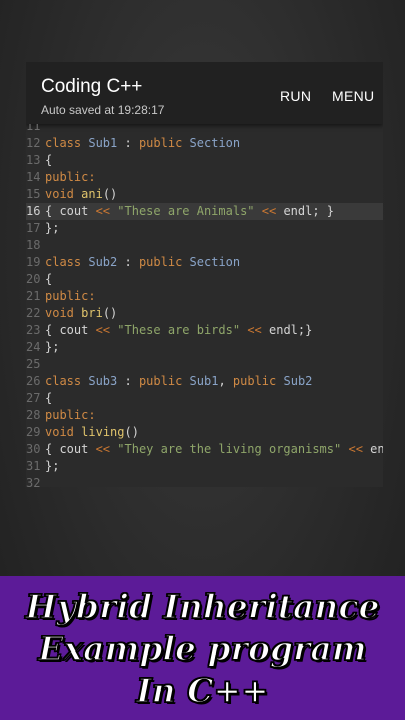 The image size is (405, 720). What do you see at coordinates (33, 262) in the screenshot?
I see `line-number: 19` at bounding box center [33, 262].